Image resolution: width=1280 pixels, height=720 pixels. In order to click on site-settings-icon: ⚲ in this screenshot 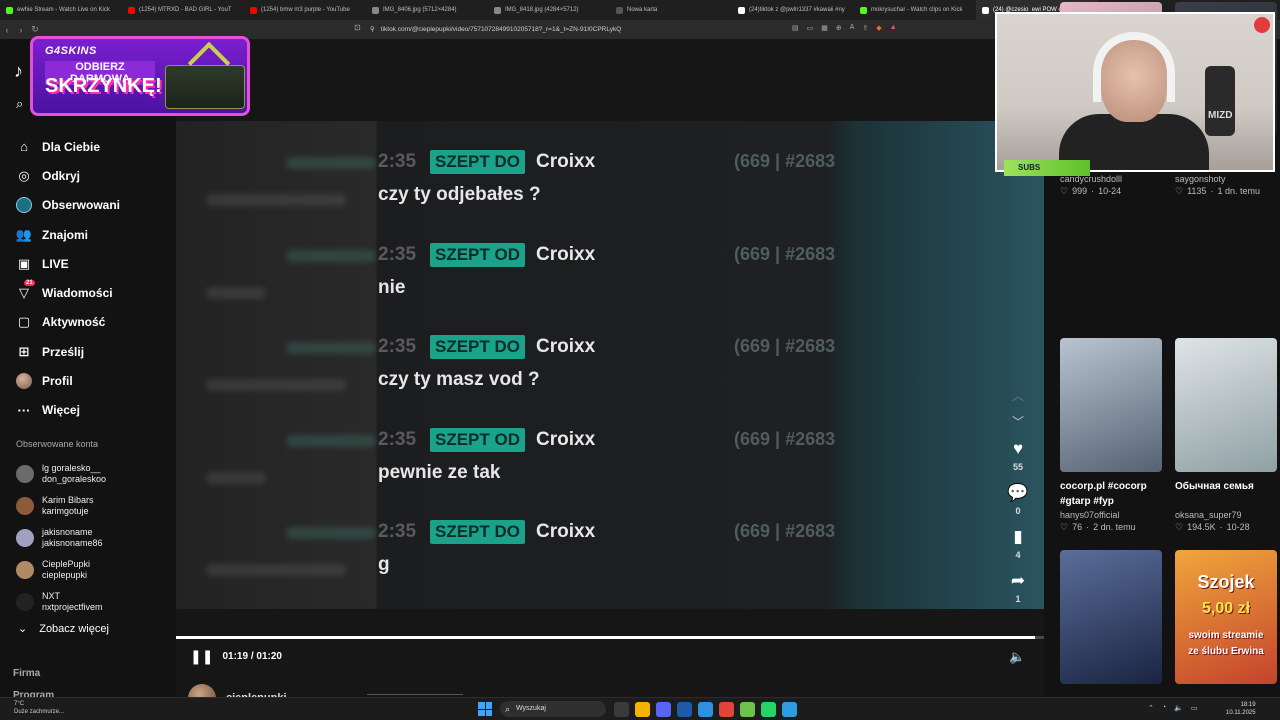, I will do `click(372, 29)`.